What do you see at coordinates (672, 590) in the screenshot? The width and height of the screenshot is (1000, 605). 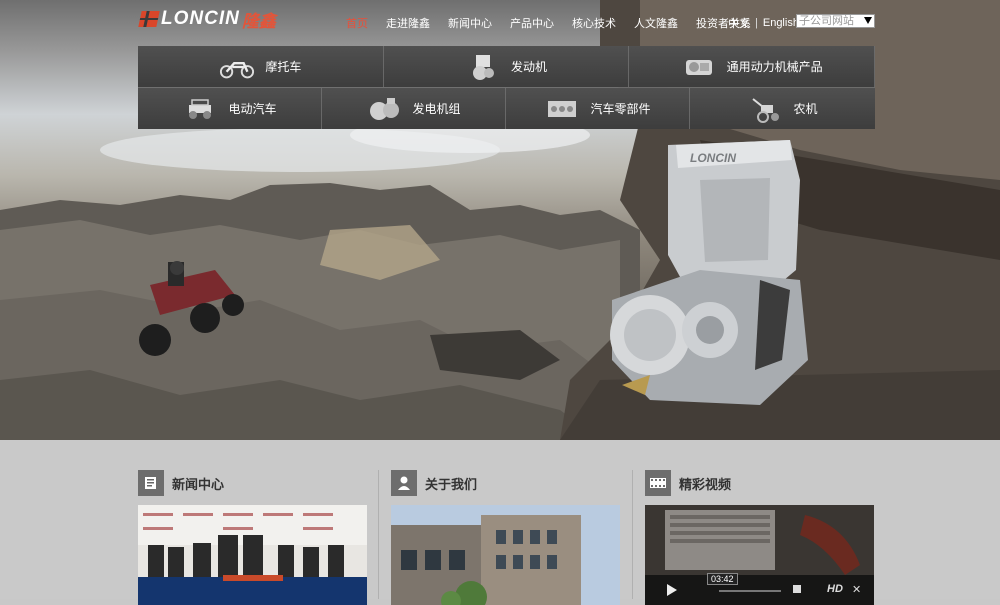 I see `play-icon` at bounding box center [672, 590].